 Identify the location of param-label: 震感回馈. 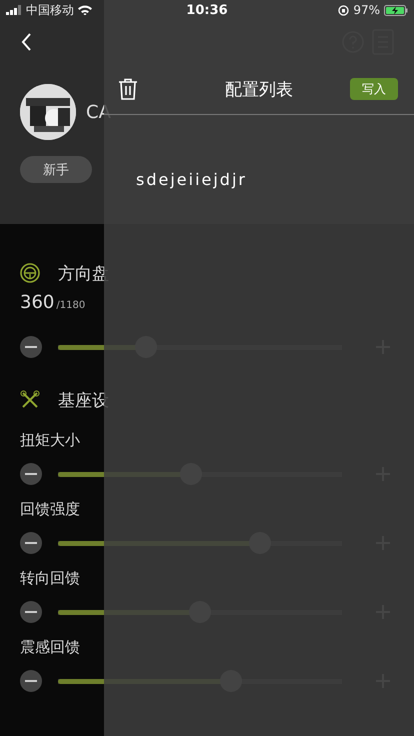
(50, 647).